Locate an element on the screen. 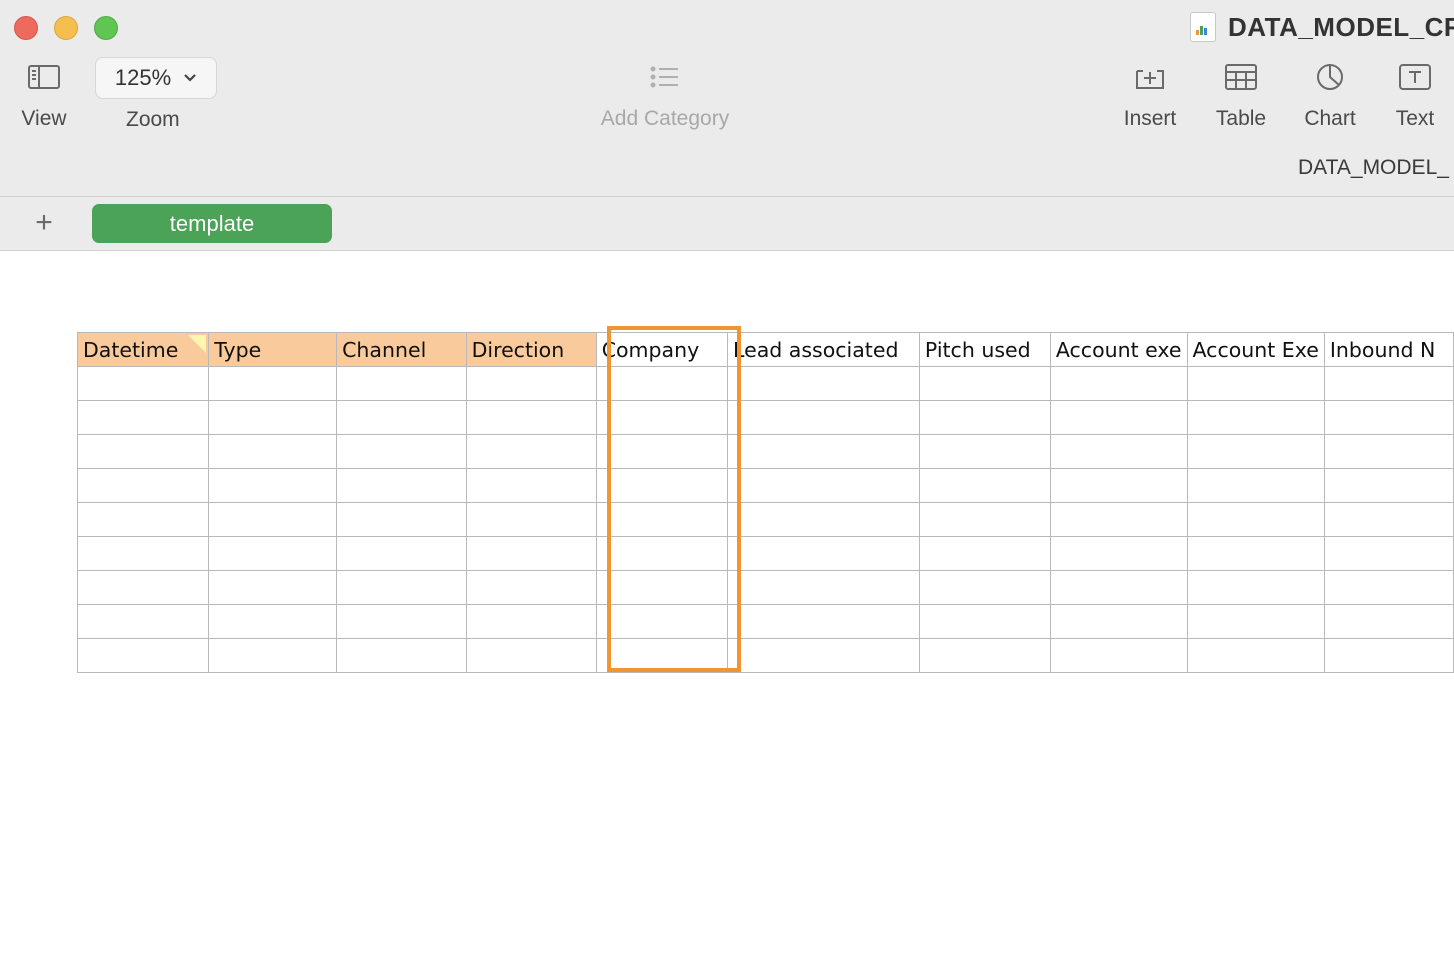 Image resolution: width=1454 pixels, height=962 pixels. header-cell: Account exe is located at coordinates (1118, 349).